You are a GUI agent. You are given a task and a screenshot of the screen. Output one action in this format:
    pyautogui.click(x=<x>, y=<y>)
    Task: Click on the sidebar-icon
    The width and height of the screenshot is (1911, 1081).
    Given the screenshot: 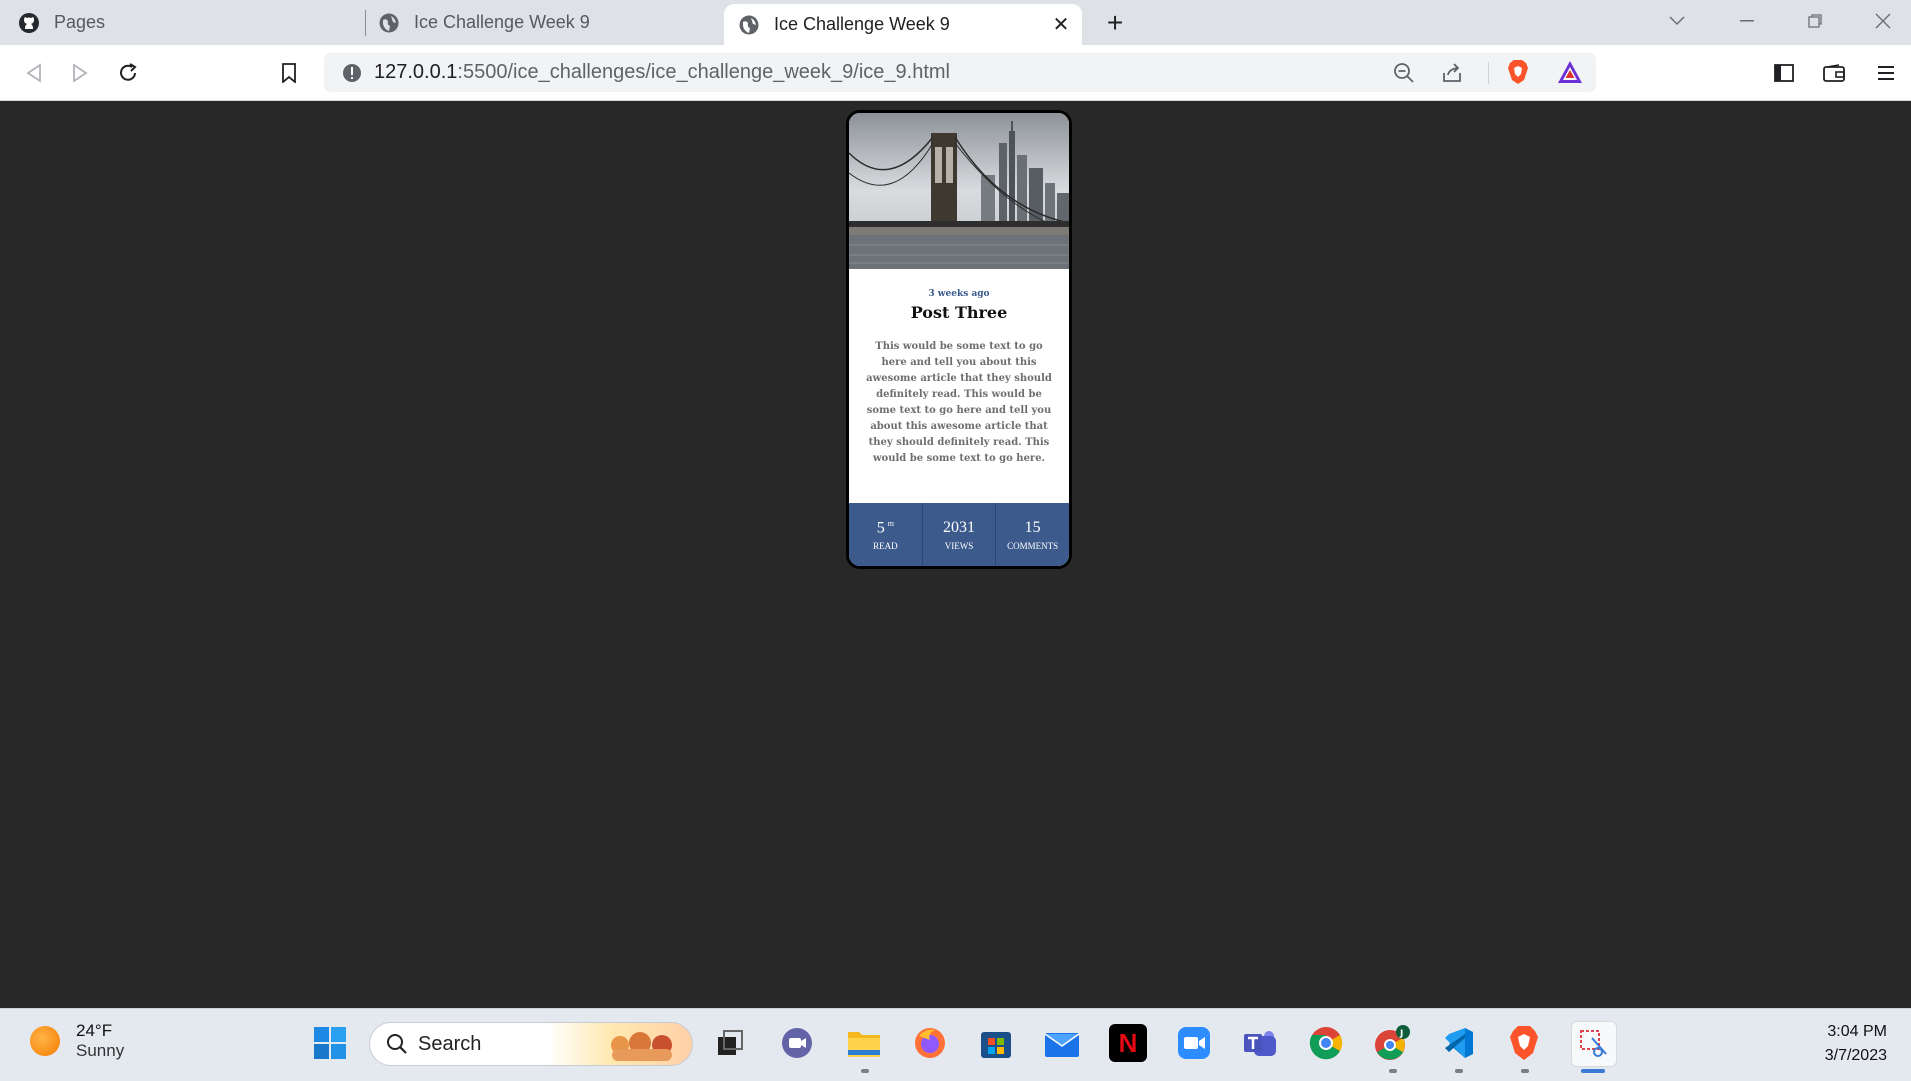 What is the action you would take?
    pyautogui.click(x=1784, y=73)
    